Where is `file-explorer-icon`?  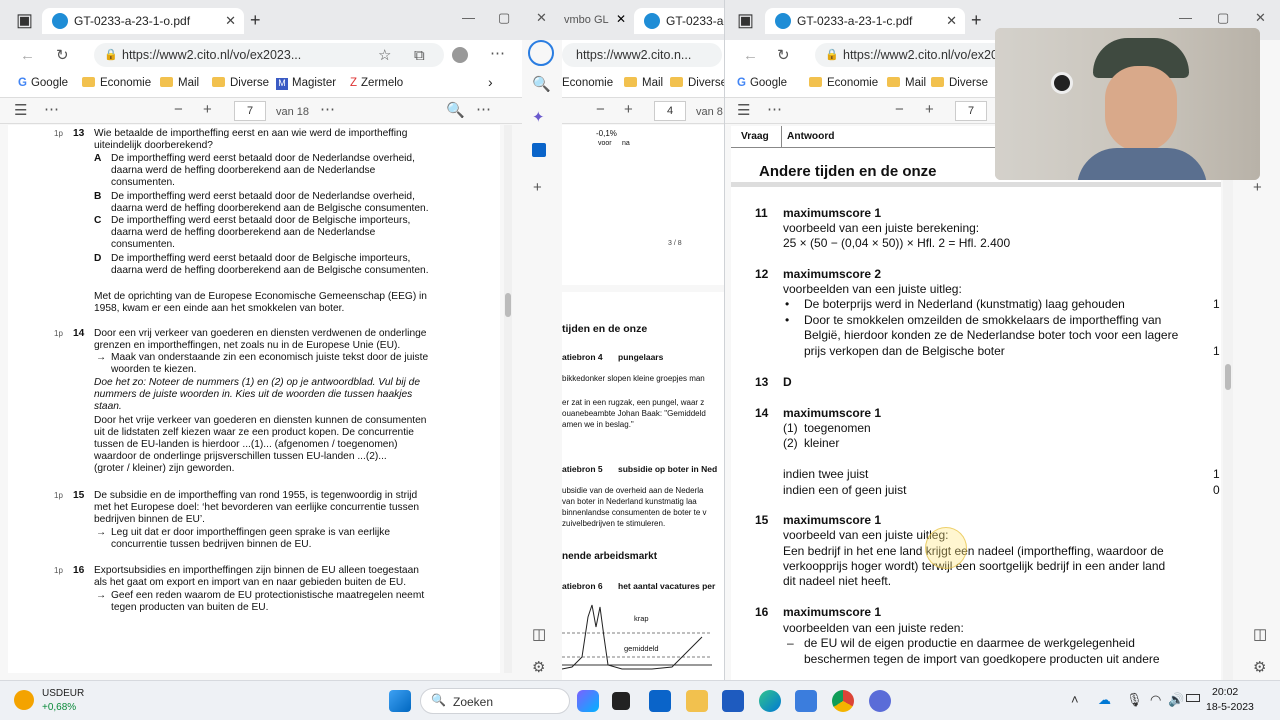 file-explorer-icon is located at coordinates (697, 701).